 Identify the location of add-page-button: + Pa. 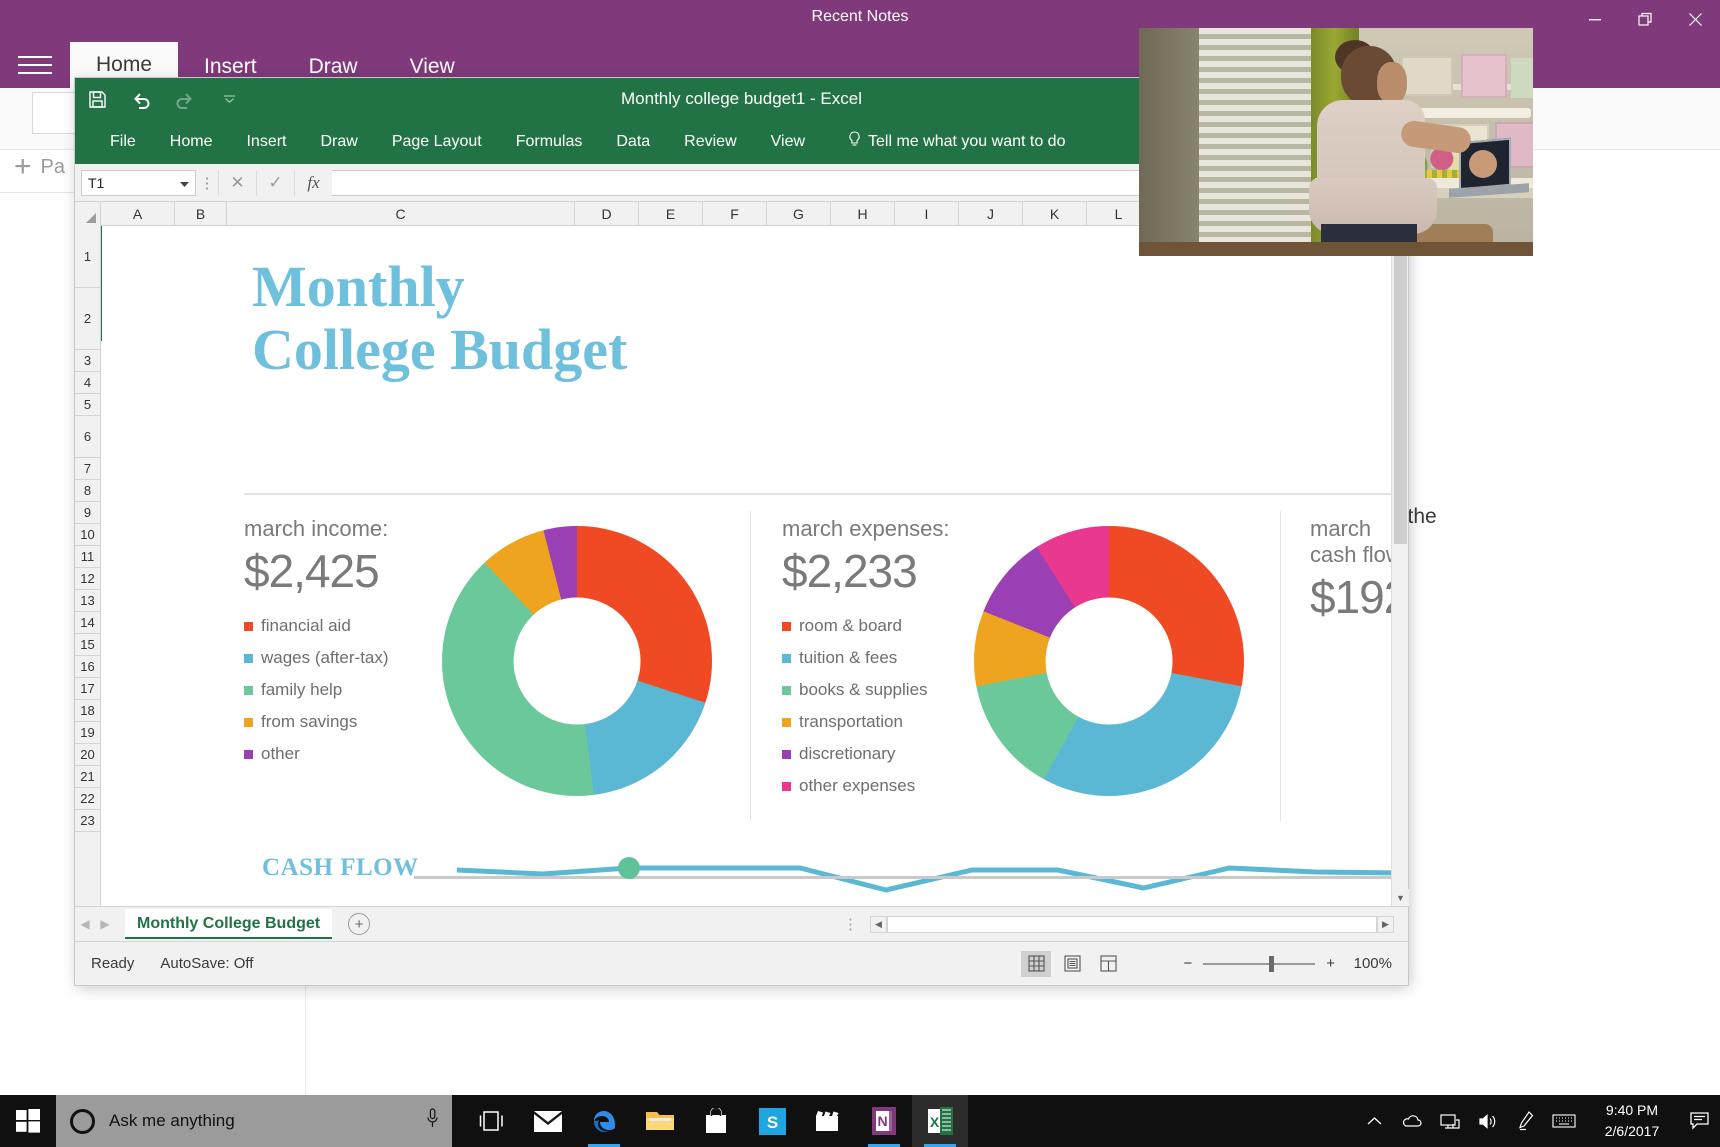
(39, 167).